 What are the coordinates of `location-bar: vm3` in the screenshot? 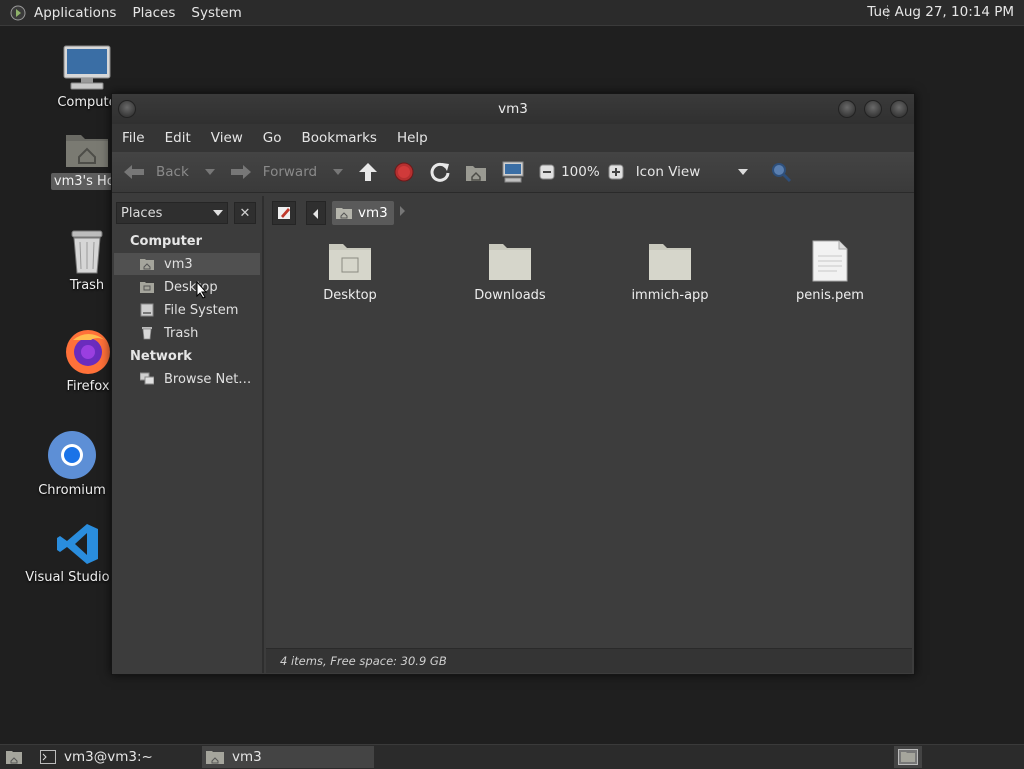 It's located at (589, 213).